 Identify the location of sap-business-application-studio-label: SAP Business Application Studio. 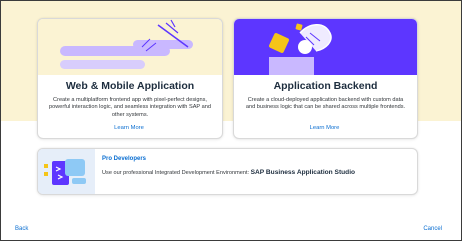
(303, 172).